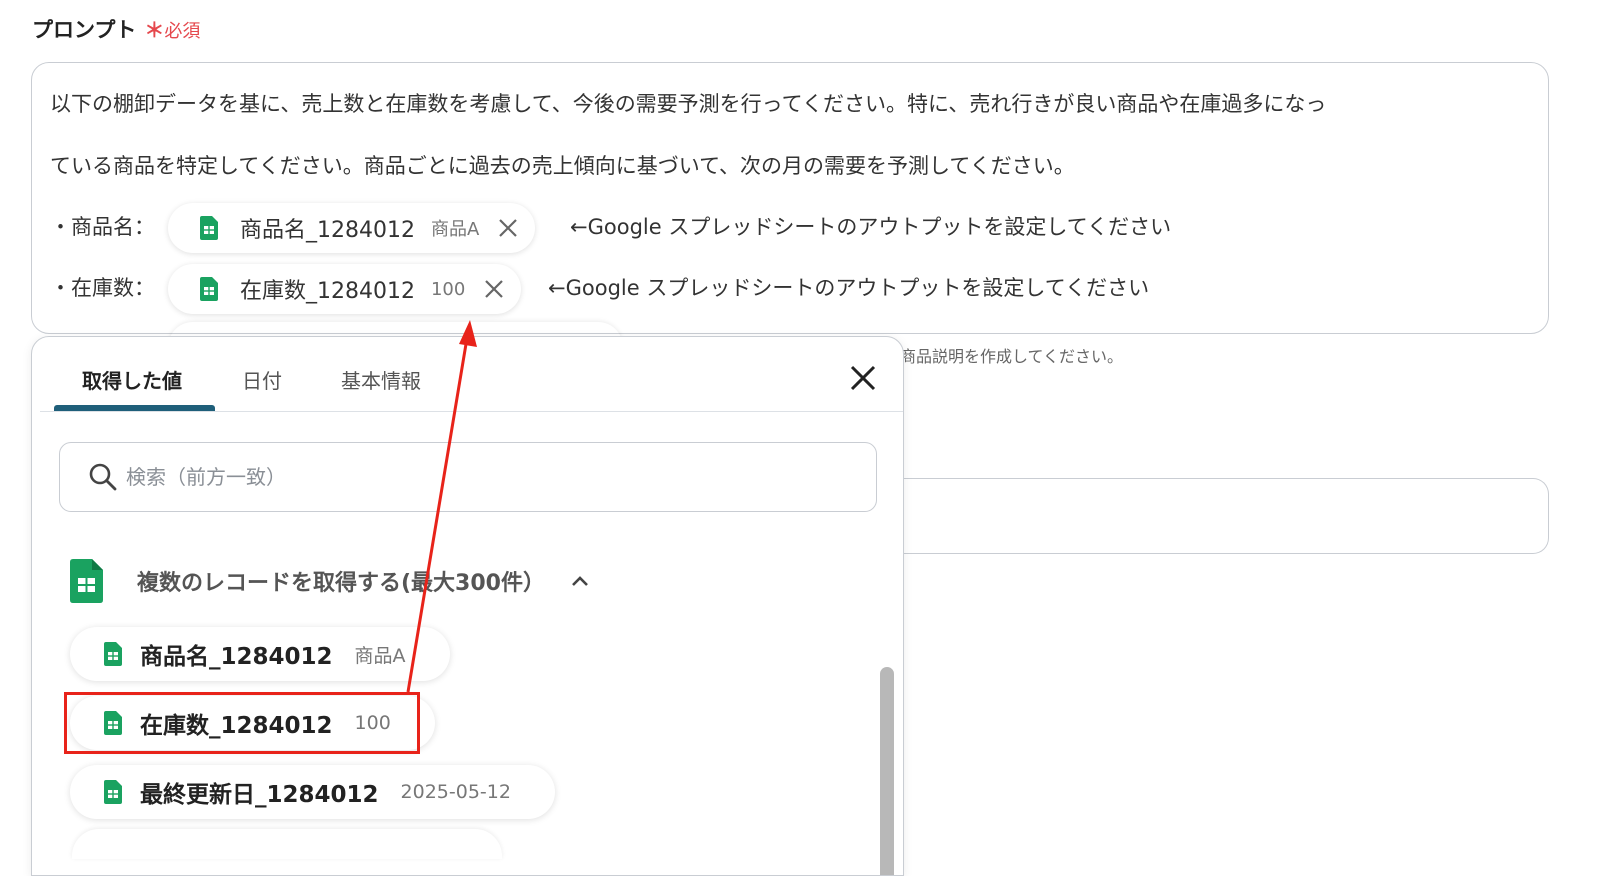  What do you see at coordinates (327, 230) in the screenshot?
I see `chip-name: 商品名_1284012` at bounding box center [327, 230].